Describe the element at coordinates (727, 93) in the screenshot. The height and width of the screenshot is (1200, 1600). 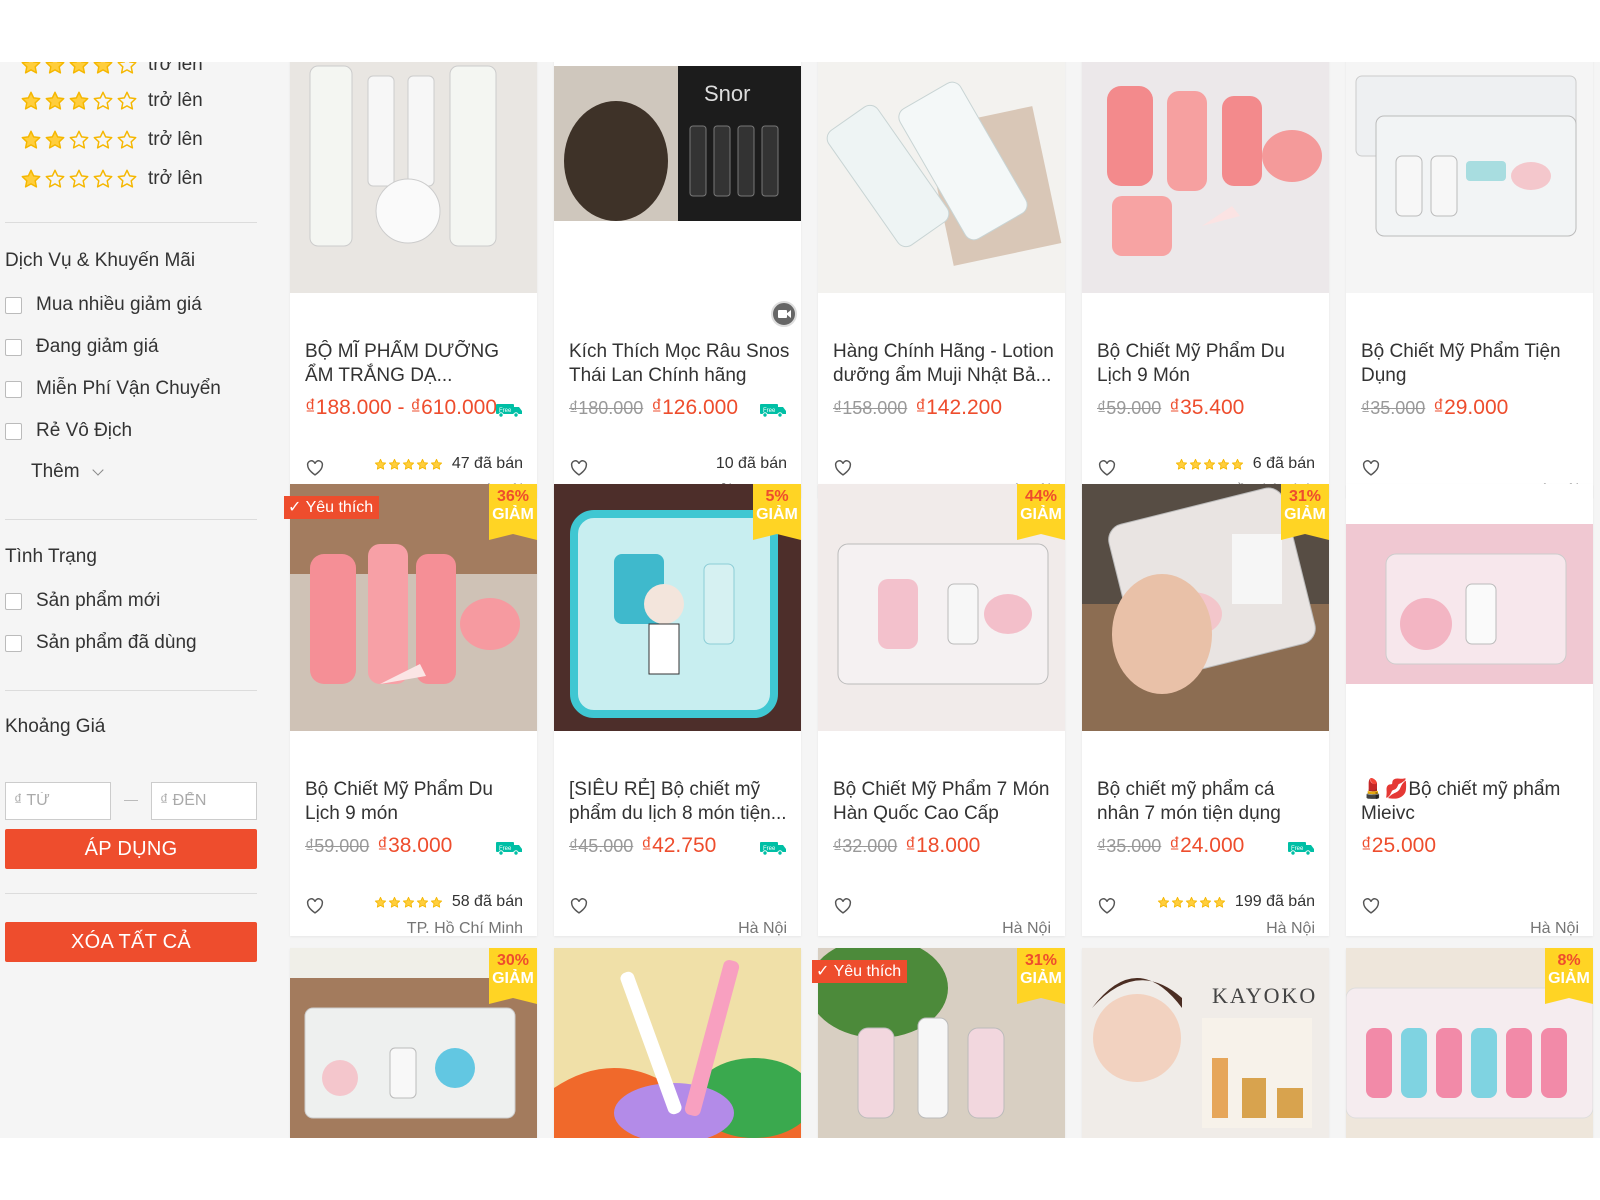
I see `svg-text: Snor` at that location.